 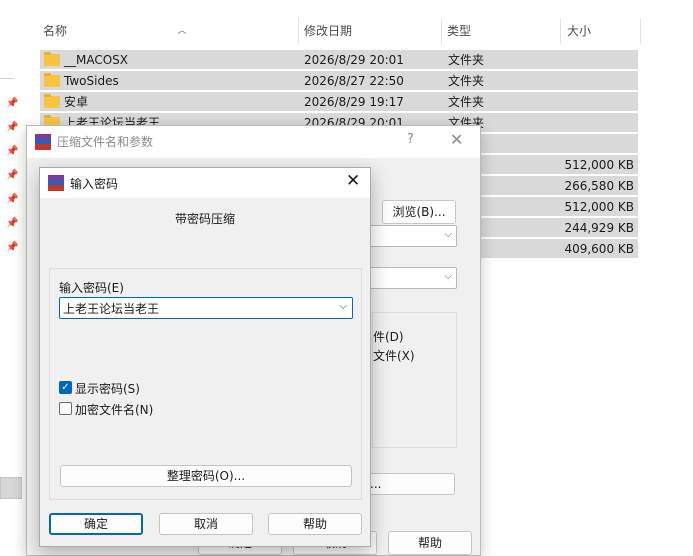 I want to click on option-delete-files: 件(D), so click(x=388, y=336).